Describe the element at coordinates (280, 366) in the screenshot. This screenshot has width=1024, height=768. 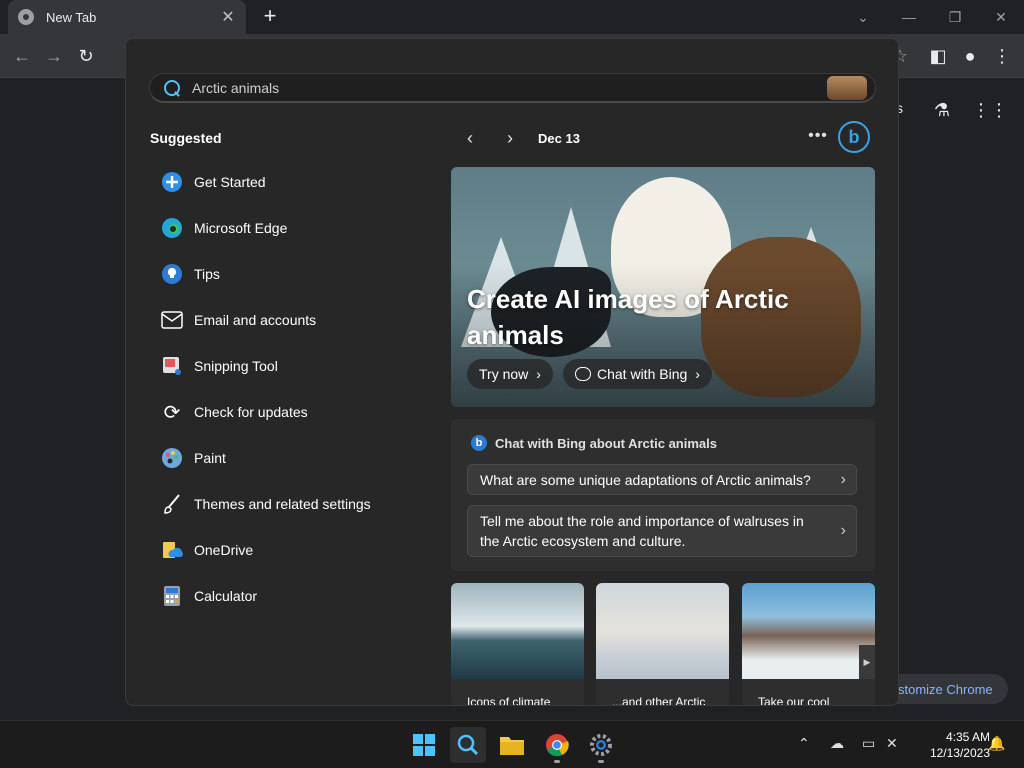
I see `suggested-item-snipping-tool: Snipping Tool` at that location.